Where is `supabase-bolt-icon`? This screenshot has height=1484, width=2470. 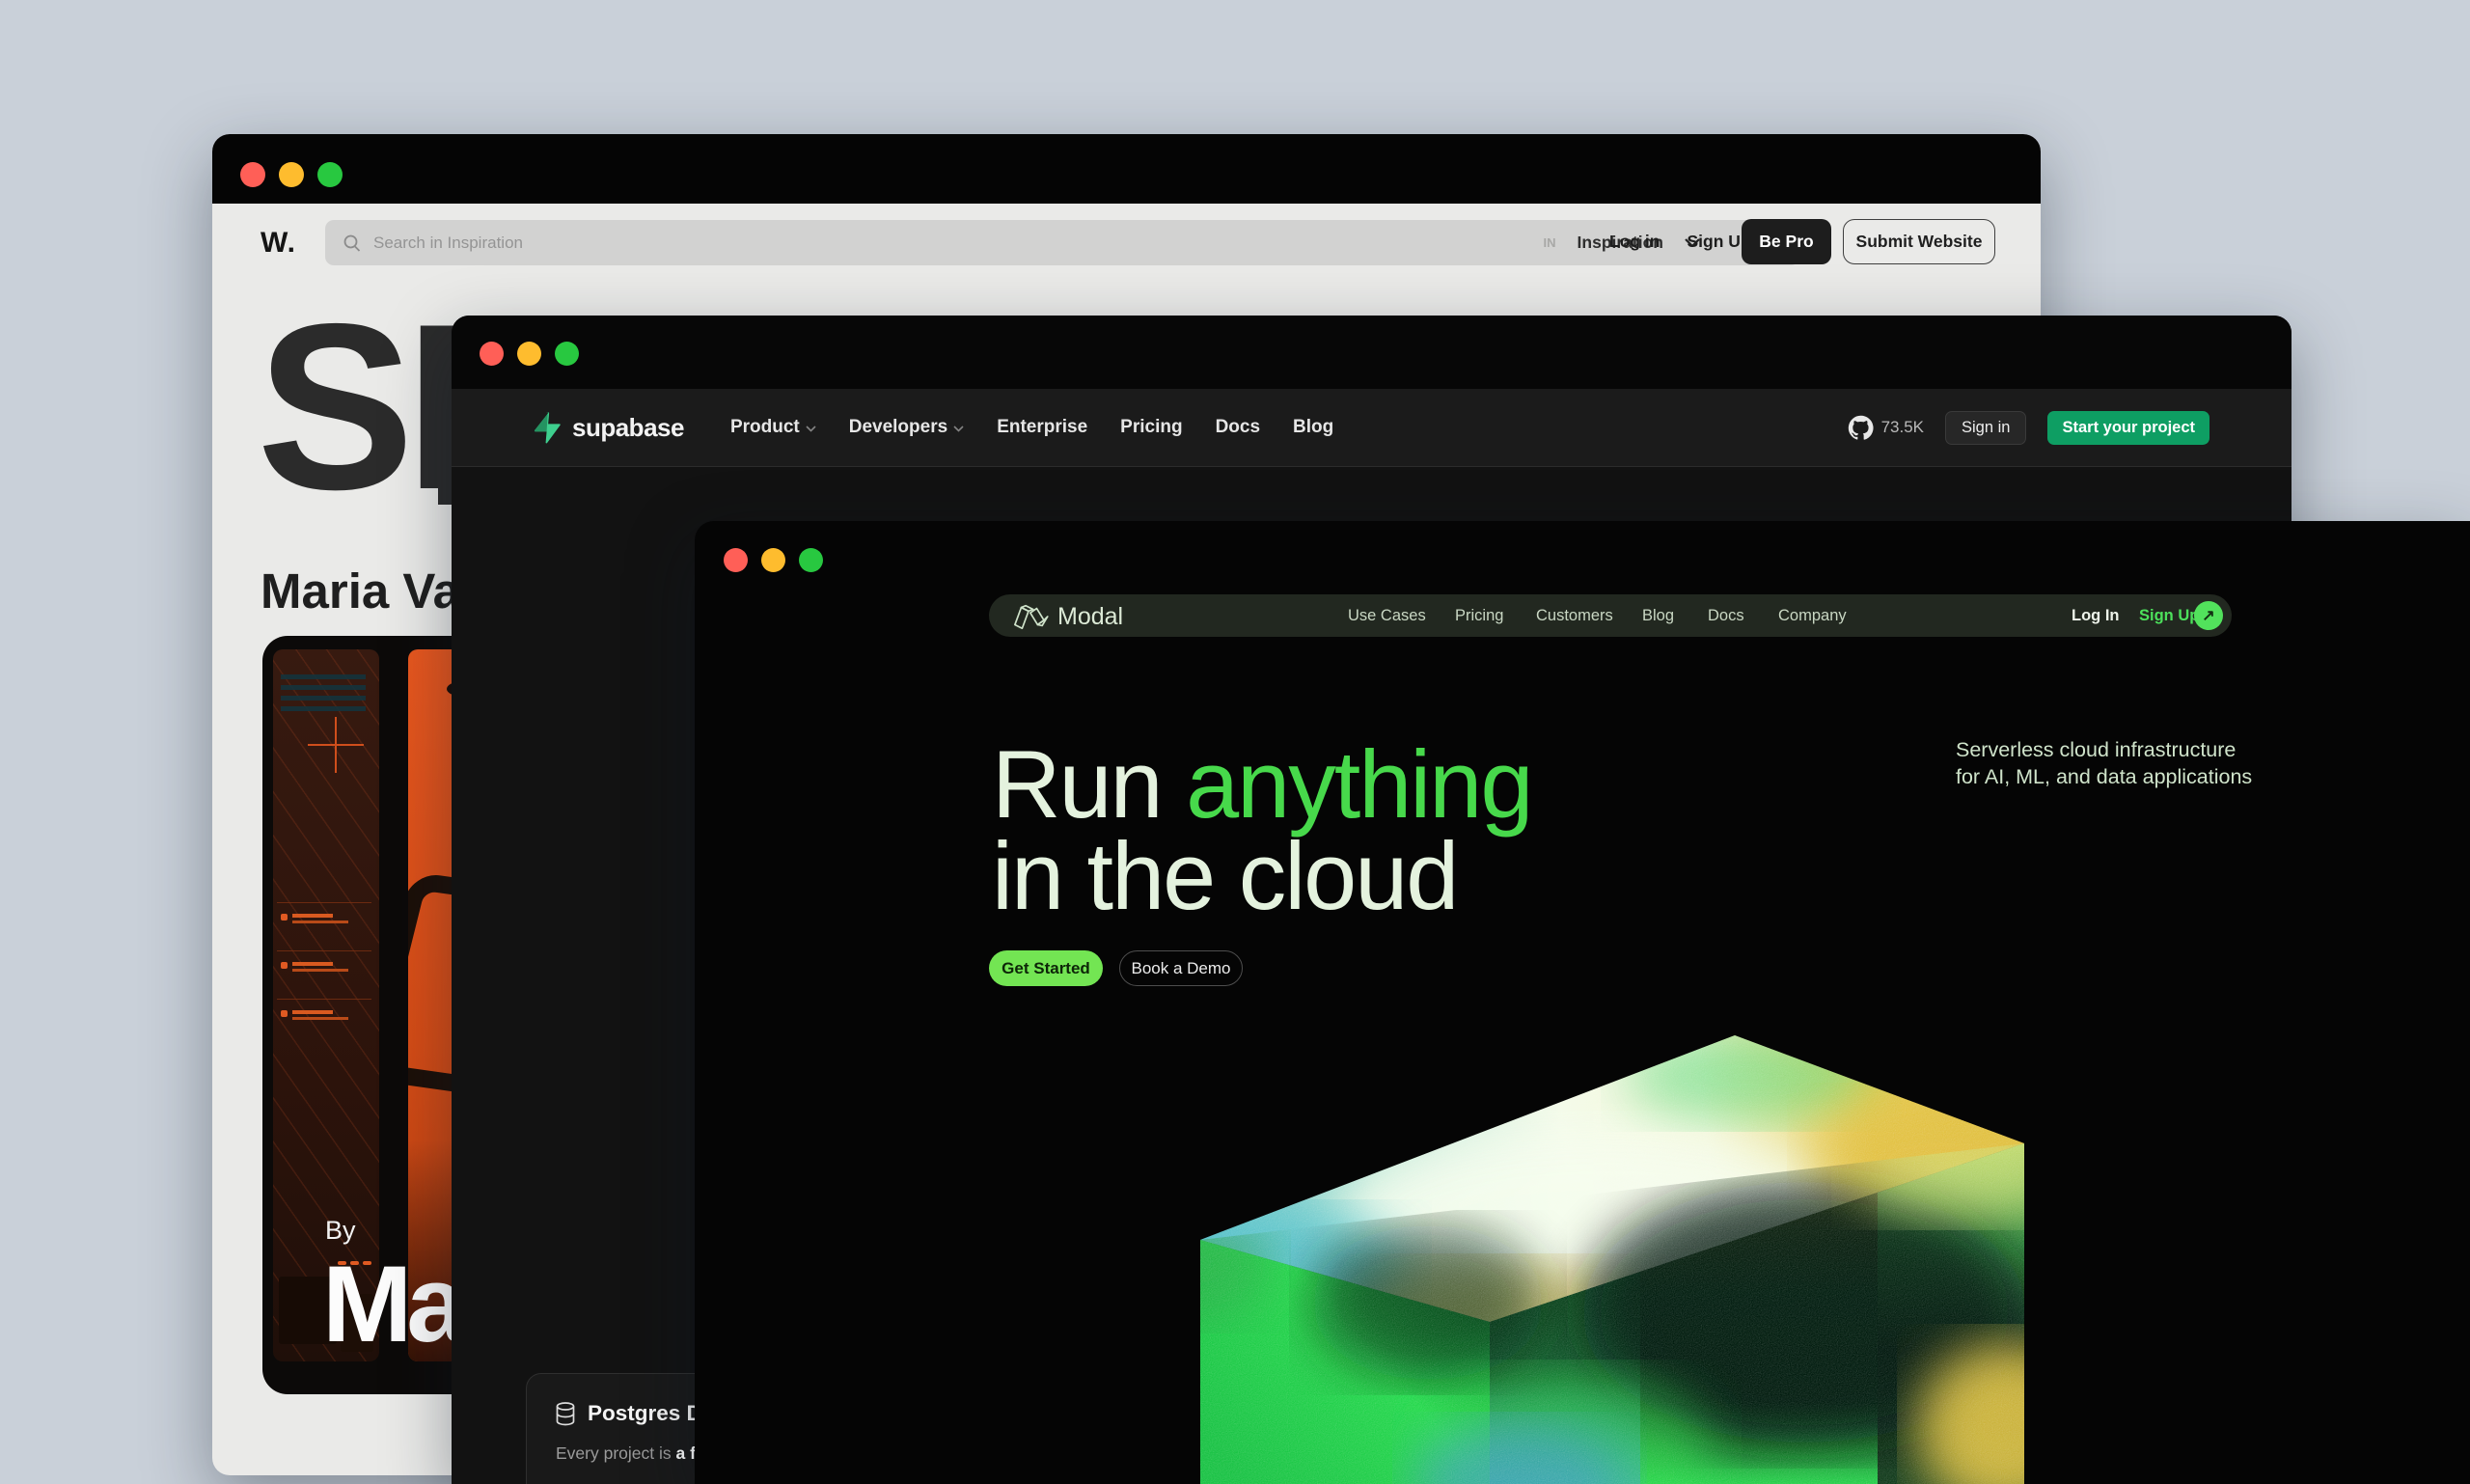
supabase-bolt-icon is located at coordinates (547, 428).